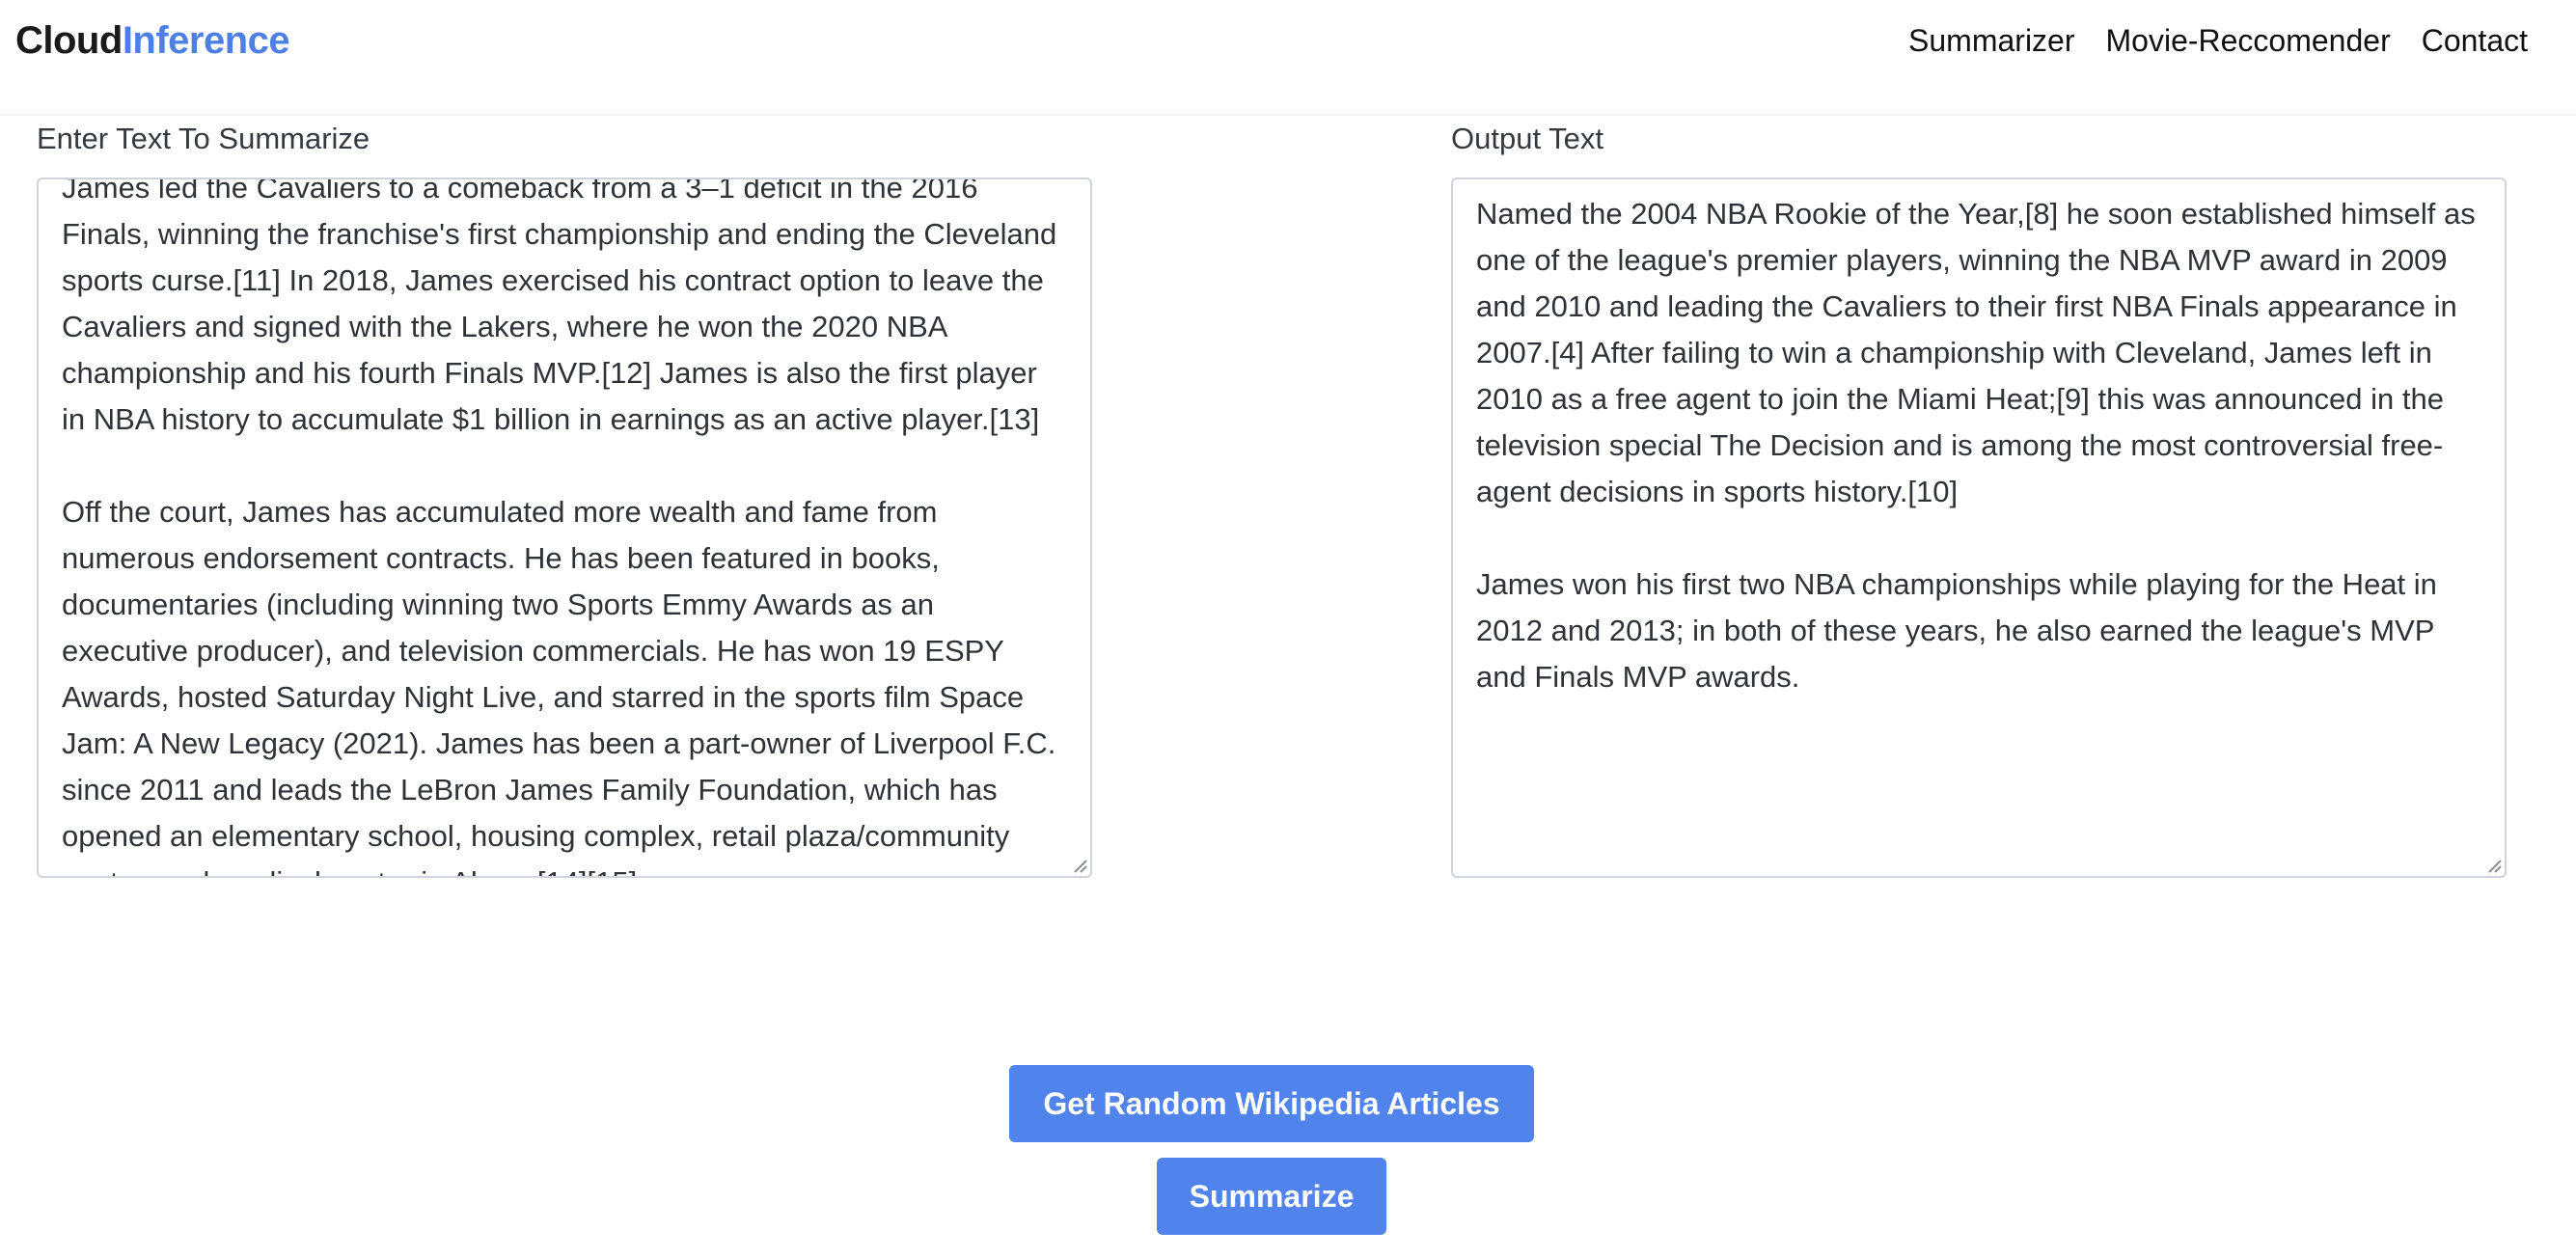  What do you see at coordinates (204, 138) in the screenshot?
I see `input-label: Enter Text To Summarize` at bounding box center [204, 138].